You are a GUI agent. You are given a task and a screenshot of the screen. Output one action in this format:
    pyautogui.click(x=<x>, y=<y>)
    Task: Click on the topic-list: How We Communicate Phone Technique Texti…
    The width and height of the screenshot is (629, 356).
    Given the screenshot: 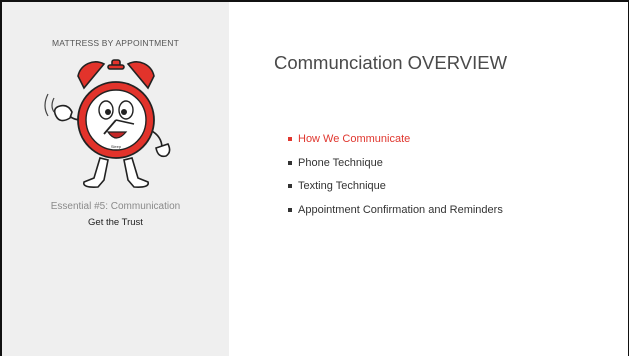 What is the action you would take?
    pyautogui.click(x=395, y=179)
    